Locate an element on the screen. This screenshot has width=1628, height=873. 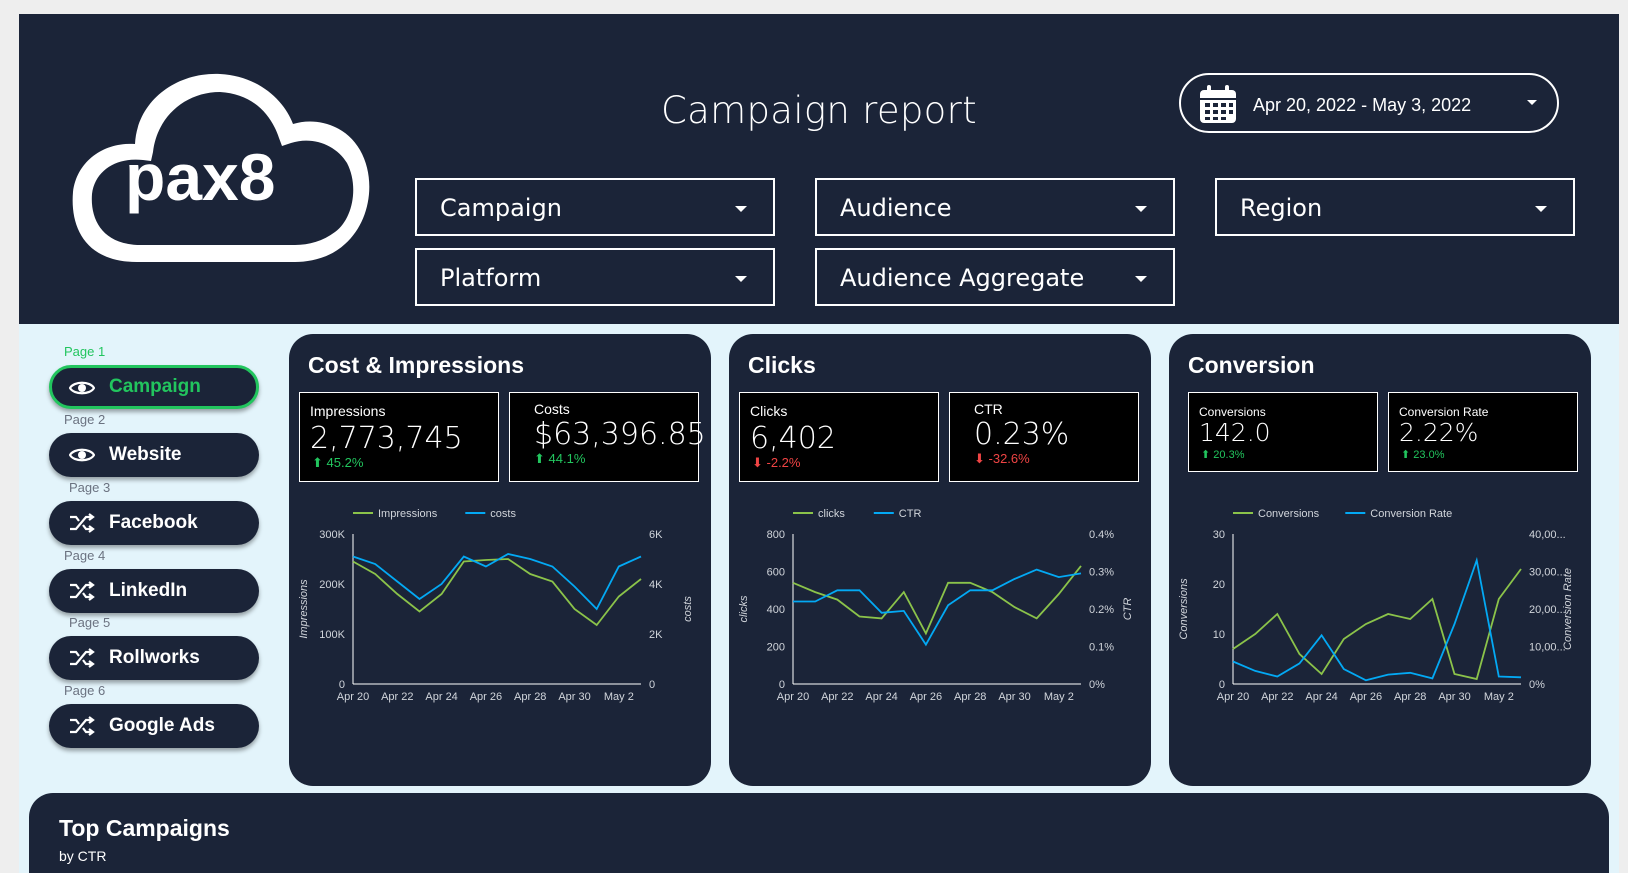
y-left-tick-label: 400 is located at coordinates (776, 610).